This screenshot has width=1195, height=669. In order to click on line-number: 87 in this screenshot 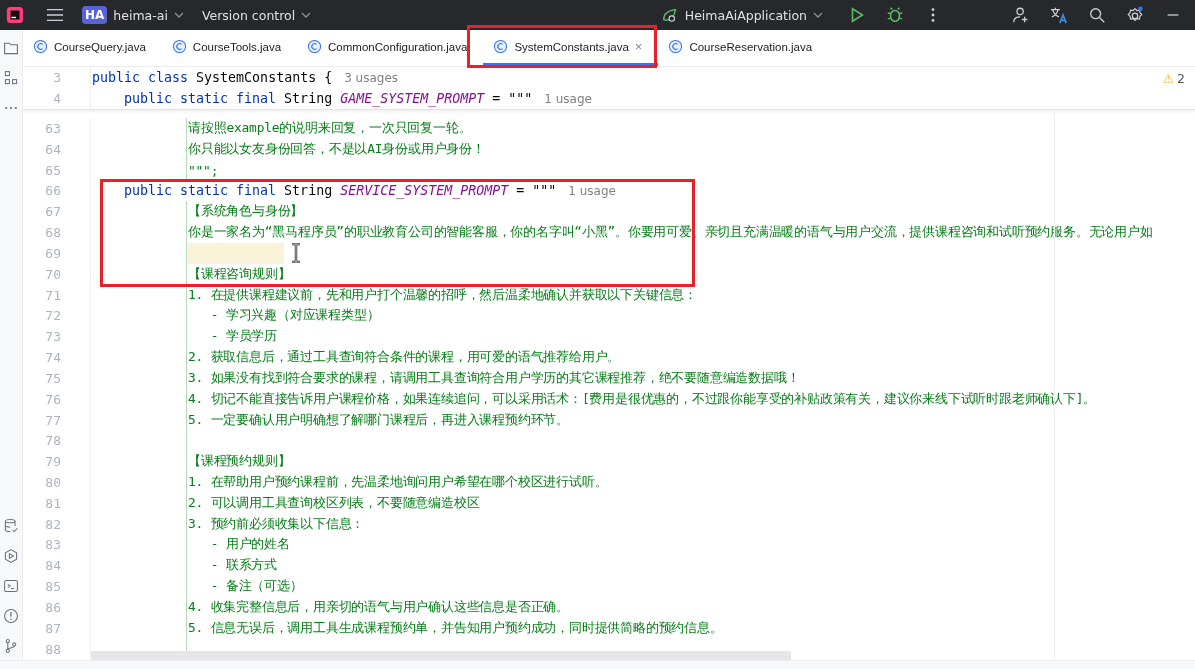, I will do `click(52, 628)`.